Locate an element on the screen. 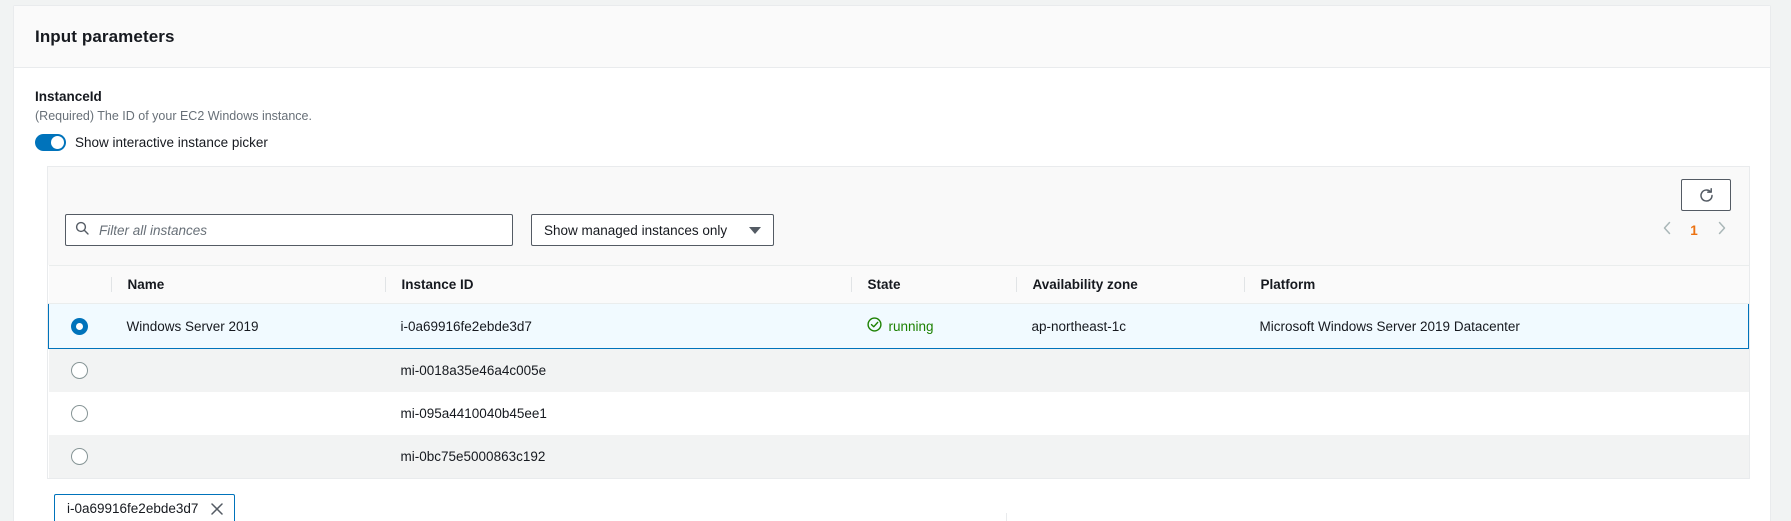  selected-instance-token-row: i-0a69916fe2ebde3d7 is located at coordinates (901, 507).